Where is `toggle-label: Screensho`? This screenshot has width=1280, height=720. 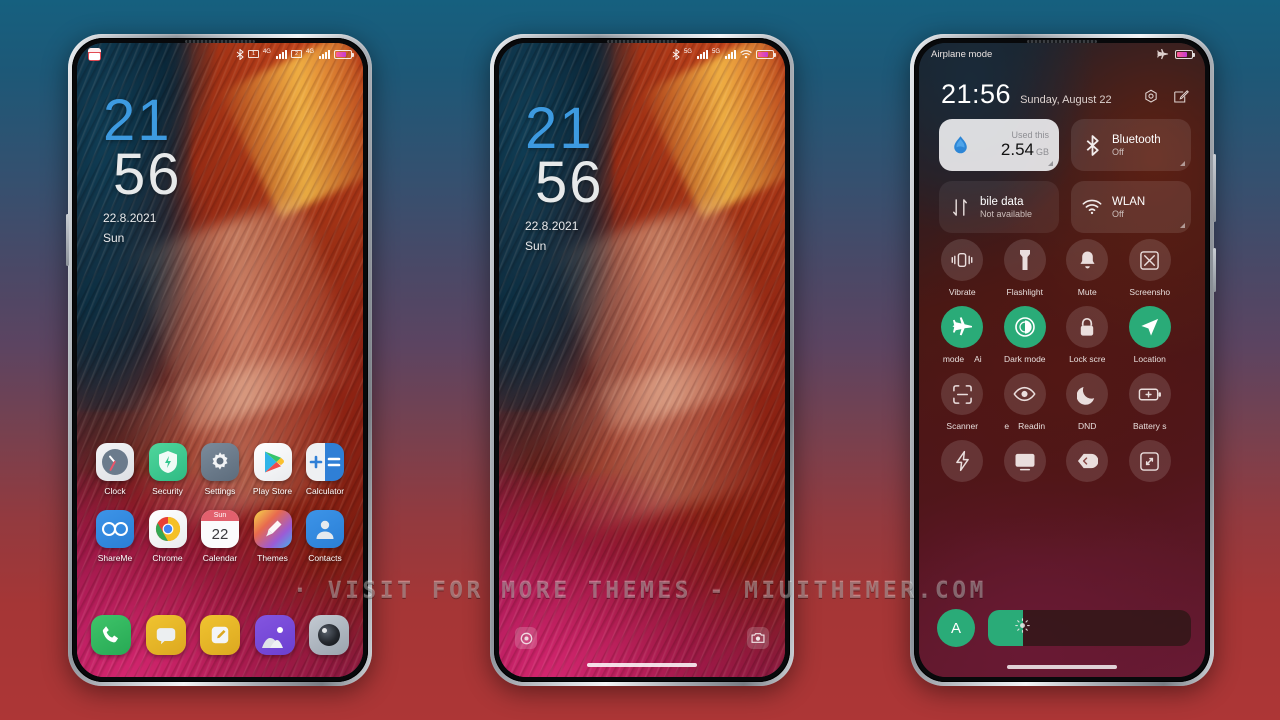
toggle-label: Screensho is located at coordinates (1150, 292).